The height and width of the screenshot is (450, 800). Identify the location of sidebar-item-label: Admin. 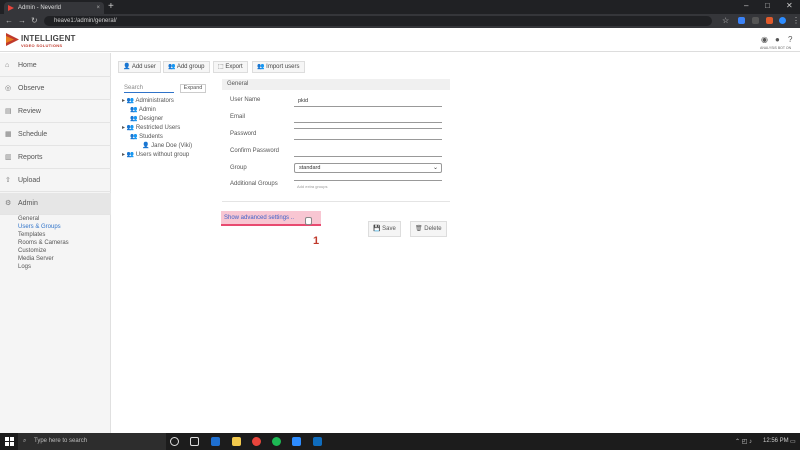
(28, 203).